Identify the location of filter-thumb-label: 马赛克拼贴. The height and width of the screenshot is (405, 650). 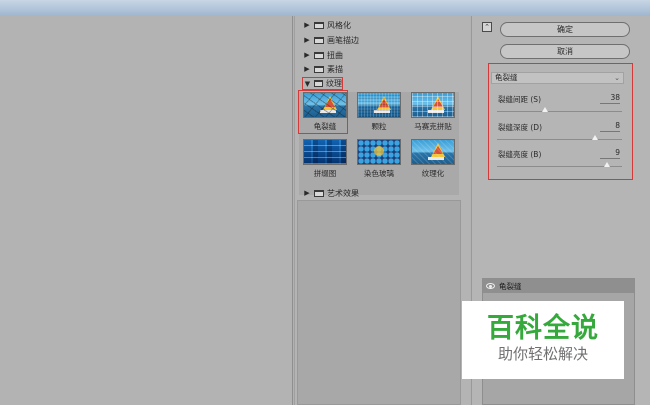
(433, 126).